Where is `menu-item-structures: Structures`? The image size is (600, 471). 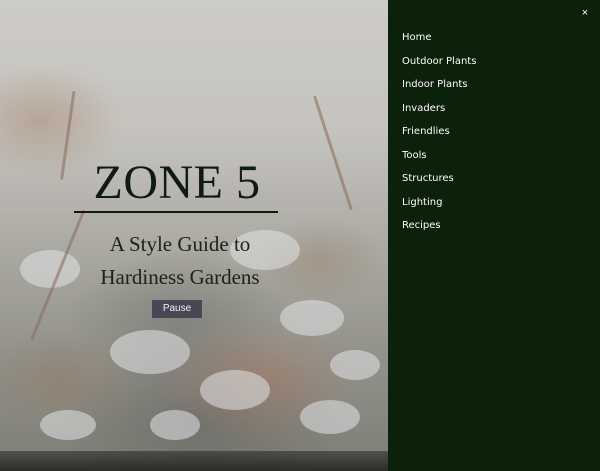 menu-item-structures: Structures is located at coordinates (439, 183).